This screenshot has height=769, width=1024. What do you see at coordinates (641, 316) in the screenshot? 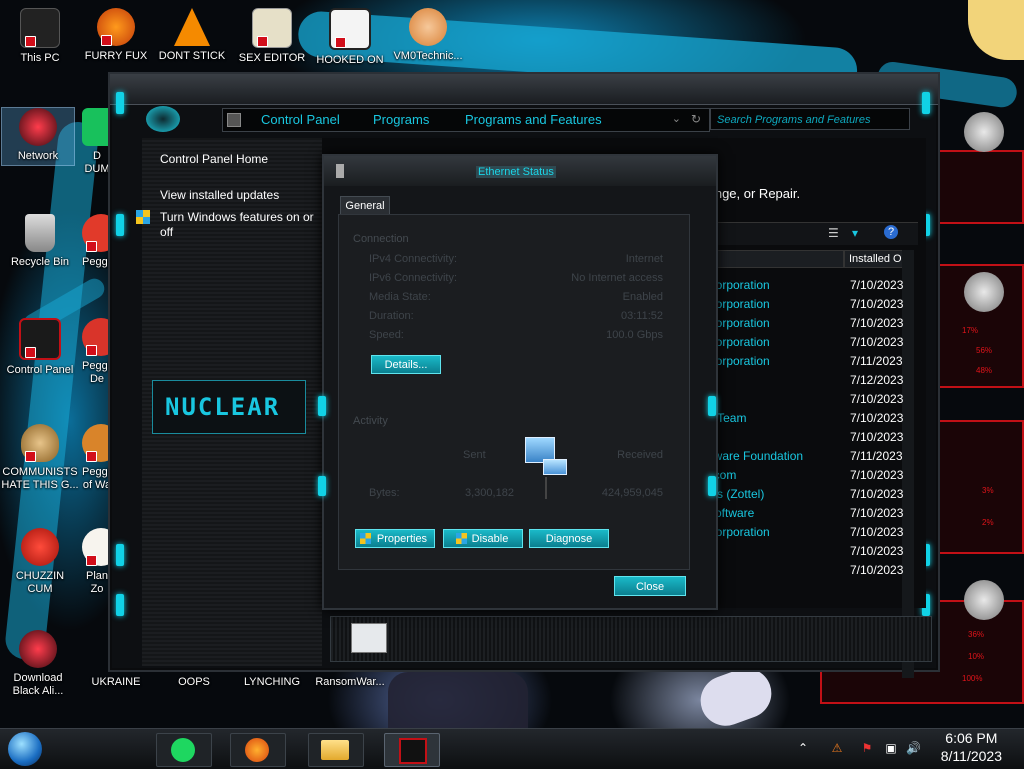
I see `duration-value: 03:11:52` at bounding box center [641, 316].